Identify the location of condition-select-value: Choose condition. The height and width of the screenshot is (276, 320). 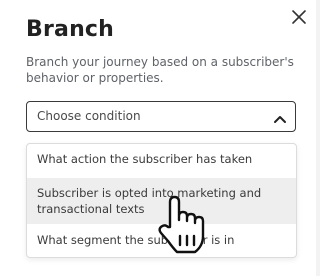
(89, 116).